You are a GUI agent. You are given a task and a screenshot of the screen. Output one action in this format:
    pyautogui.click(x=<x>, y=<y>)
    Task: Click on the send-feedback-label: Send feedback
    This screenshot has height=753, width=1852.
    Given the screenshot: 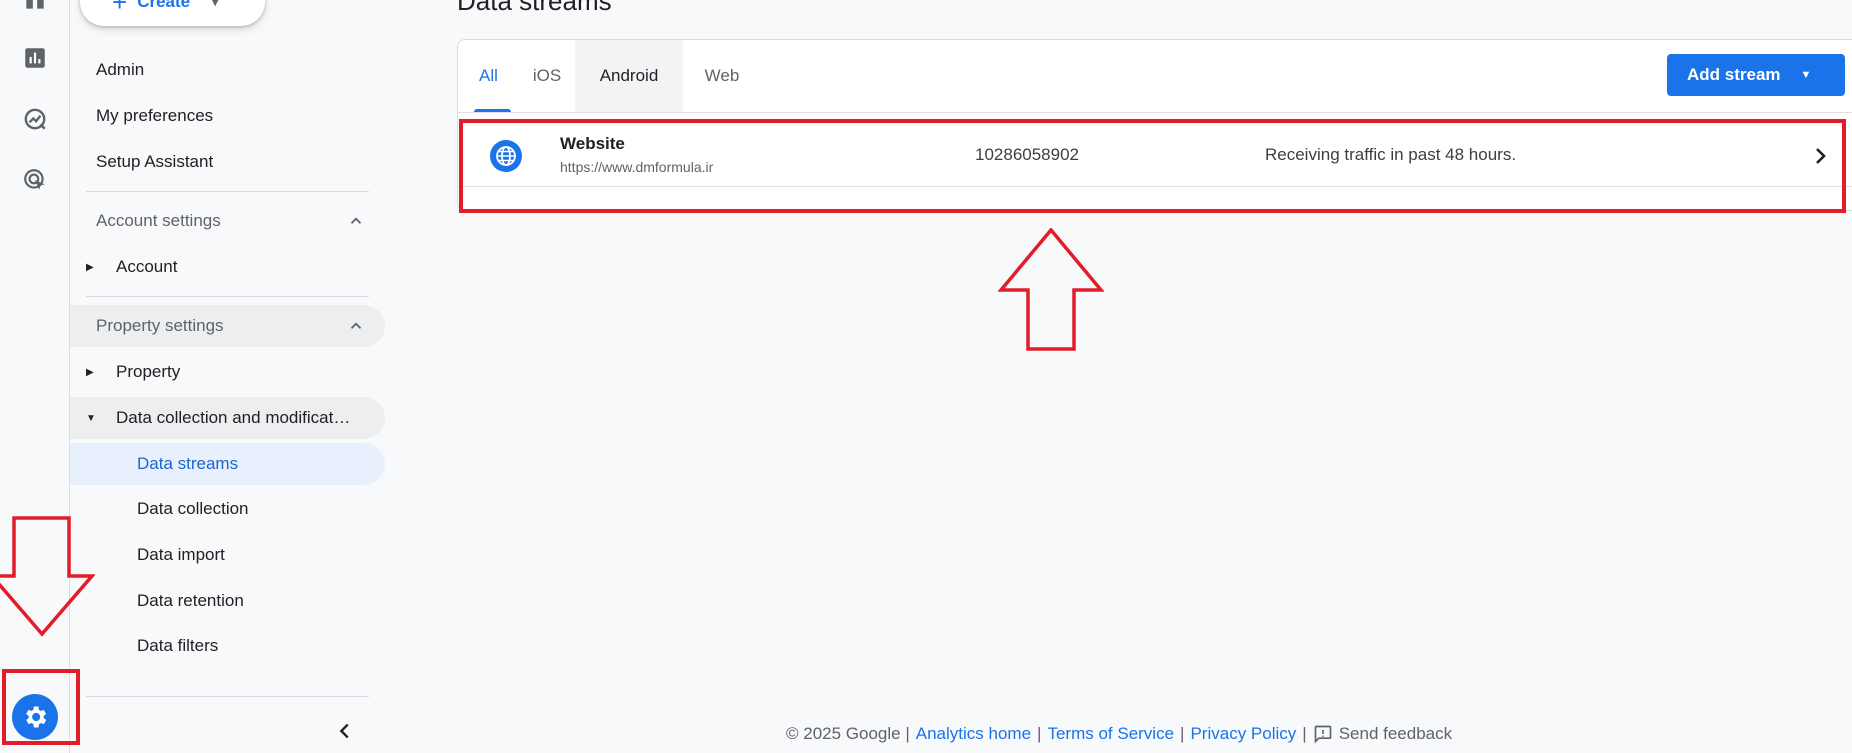 What is the action you would take?
    pyautogui.click(x=1395, y=733)
    